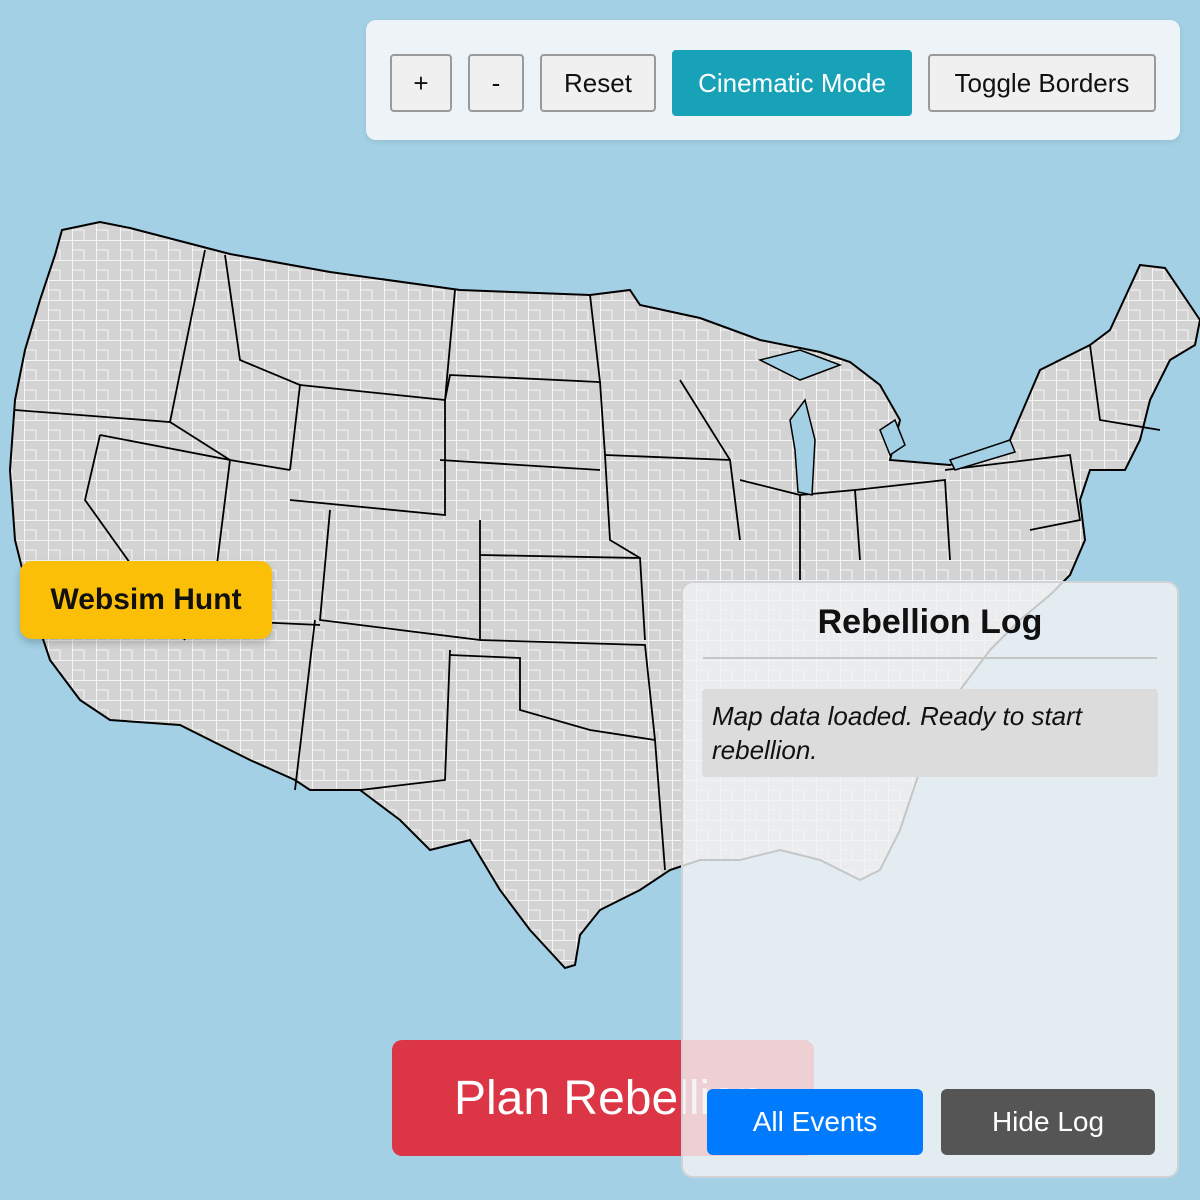 Image resolution: width=1200 pixels, height=1200 pixels. What do you see at coordinates (930, 622) in the screenshot?
I see `log-title: Rebellion Log` at bounding box center [930, 622].